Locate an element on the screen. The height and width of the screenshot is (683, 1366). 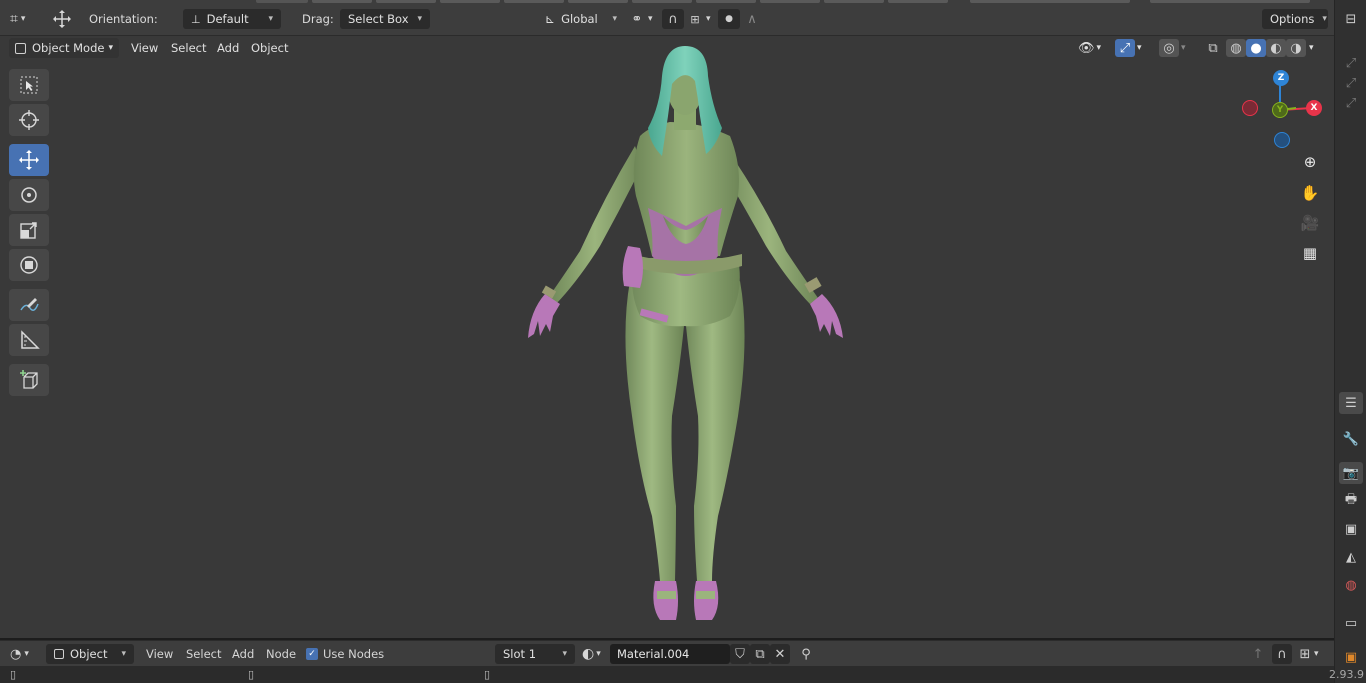
zoom-icon: ⊕ is located at coordinates (1310, 162).